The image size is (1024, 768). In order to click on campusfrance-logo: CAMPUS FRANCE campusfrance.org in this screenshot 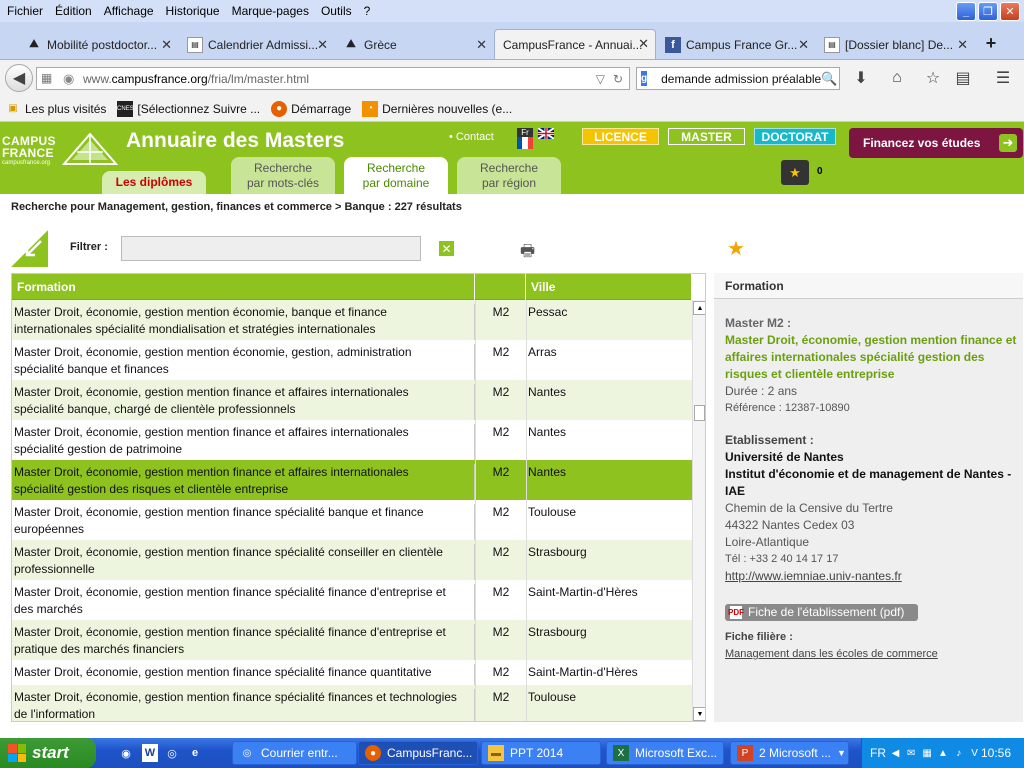, I will do `click(60, 150)`.